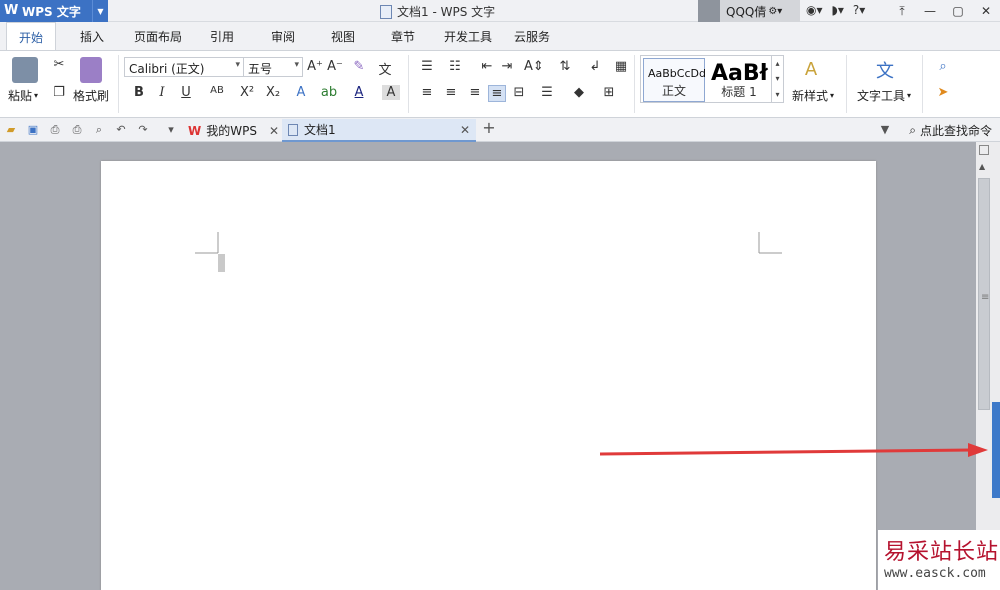  I want to click on paste-icon, so click(25, 70).